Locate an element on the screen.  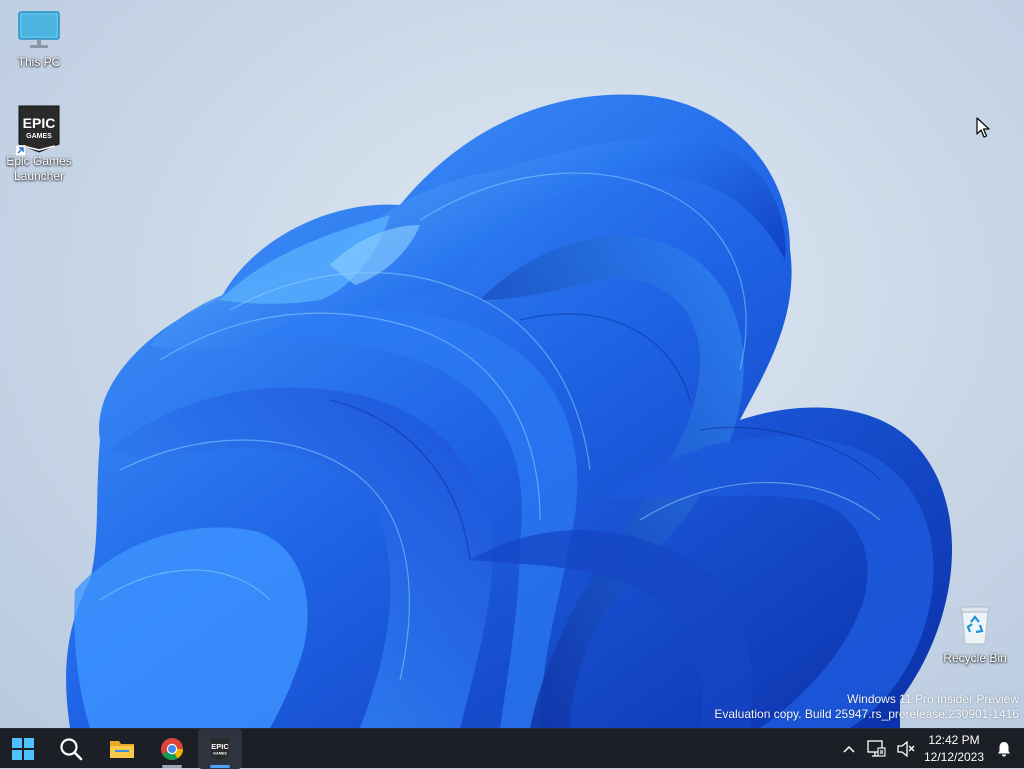
desktop-icon-this-pc: This PC is located at coordinates (39, 40).